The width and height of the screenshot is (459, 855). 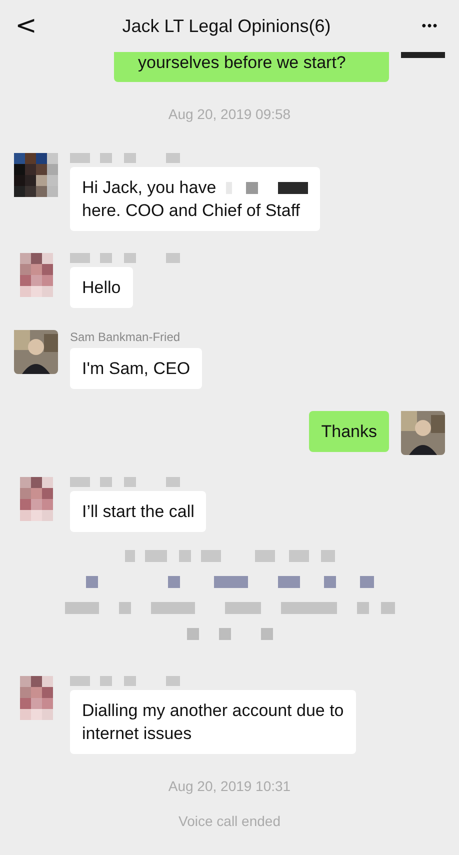 I want to click on chat-title: Jack LT Legal Opinions(6), so click(x=226, y=26).